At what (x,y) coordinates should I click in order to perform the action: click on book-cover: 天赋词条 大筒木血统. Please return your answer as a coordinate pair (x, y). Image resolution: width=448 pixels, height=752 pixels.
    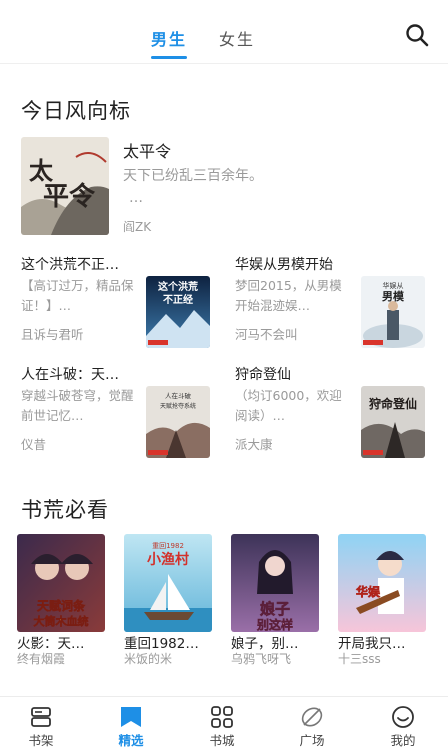
    Looking at the image, I should click on (61, 583).